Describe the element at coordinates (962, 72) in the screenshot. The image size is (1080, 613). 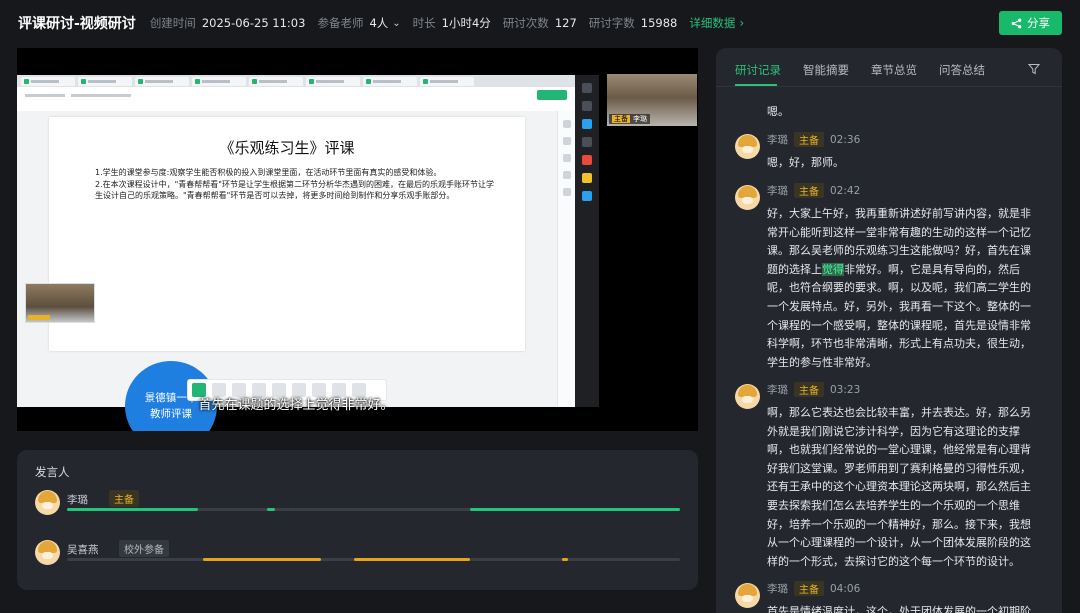
I see `tab-qa-summary: 问答总结` at that location.